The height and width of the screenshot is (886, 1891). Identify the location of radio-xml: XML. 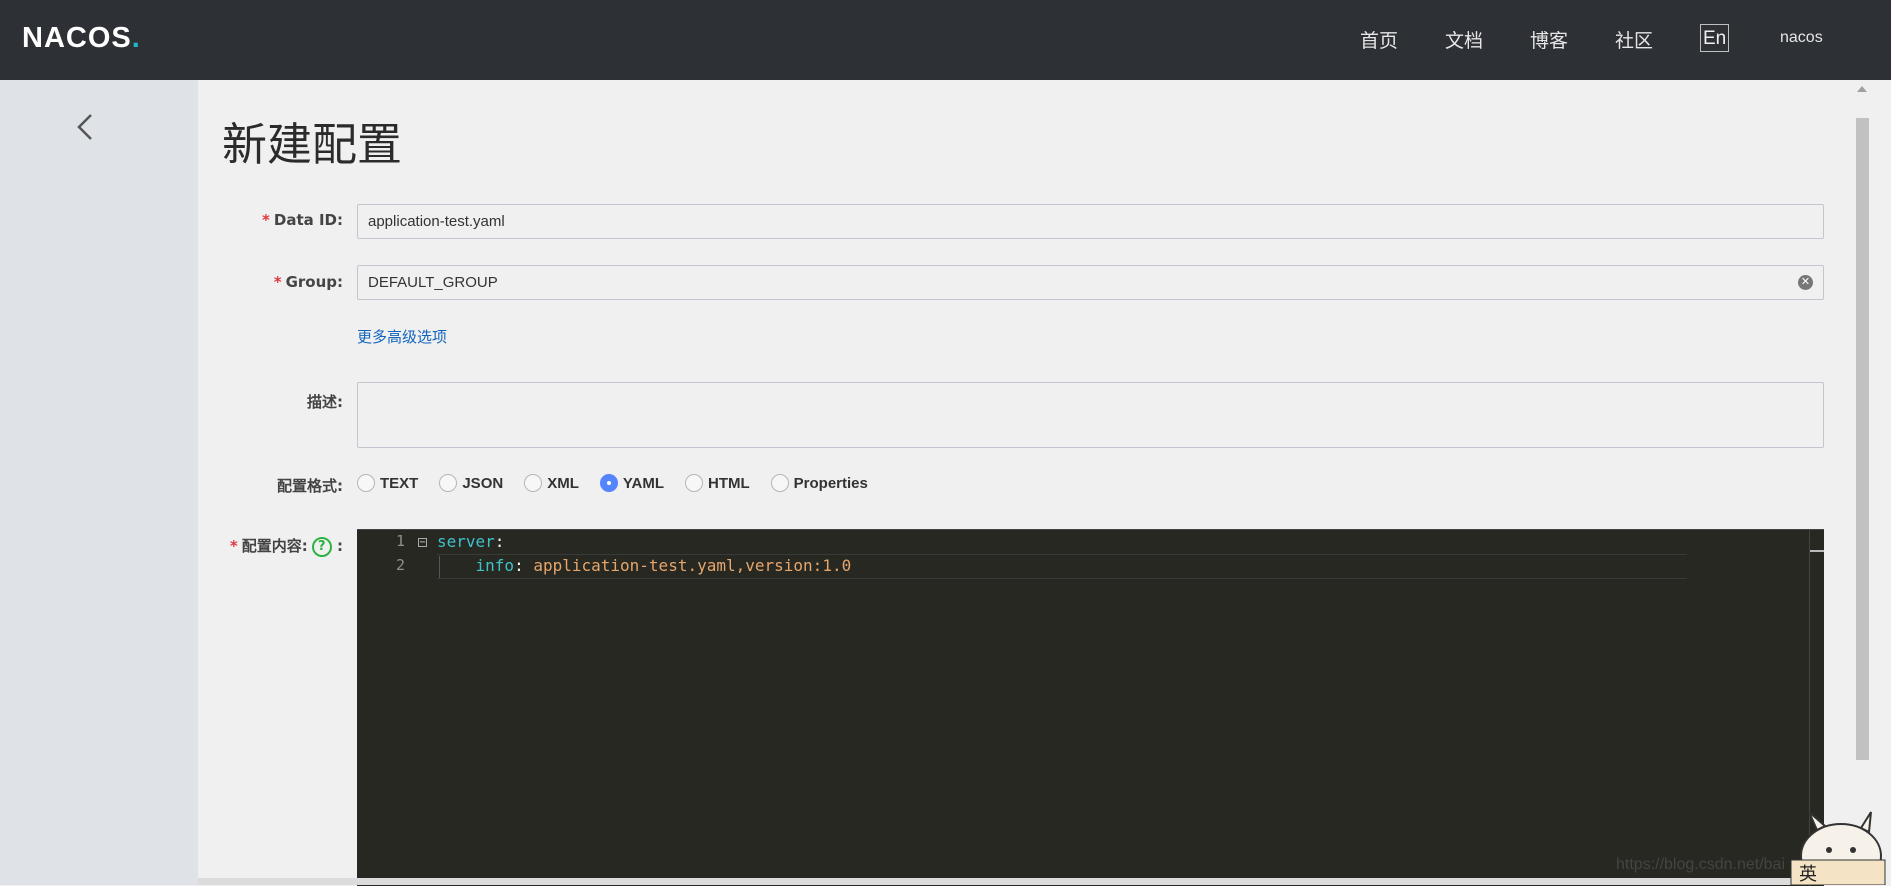
(551, 483).